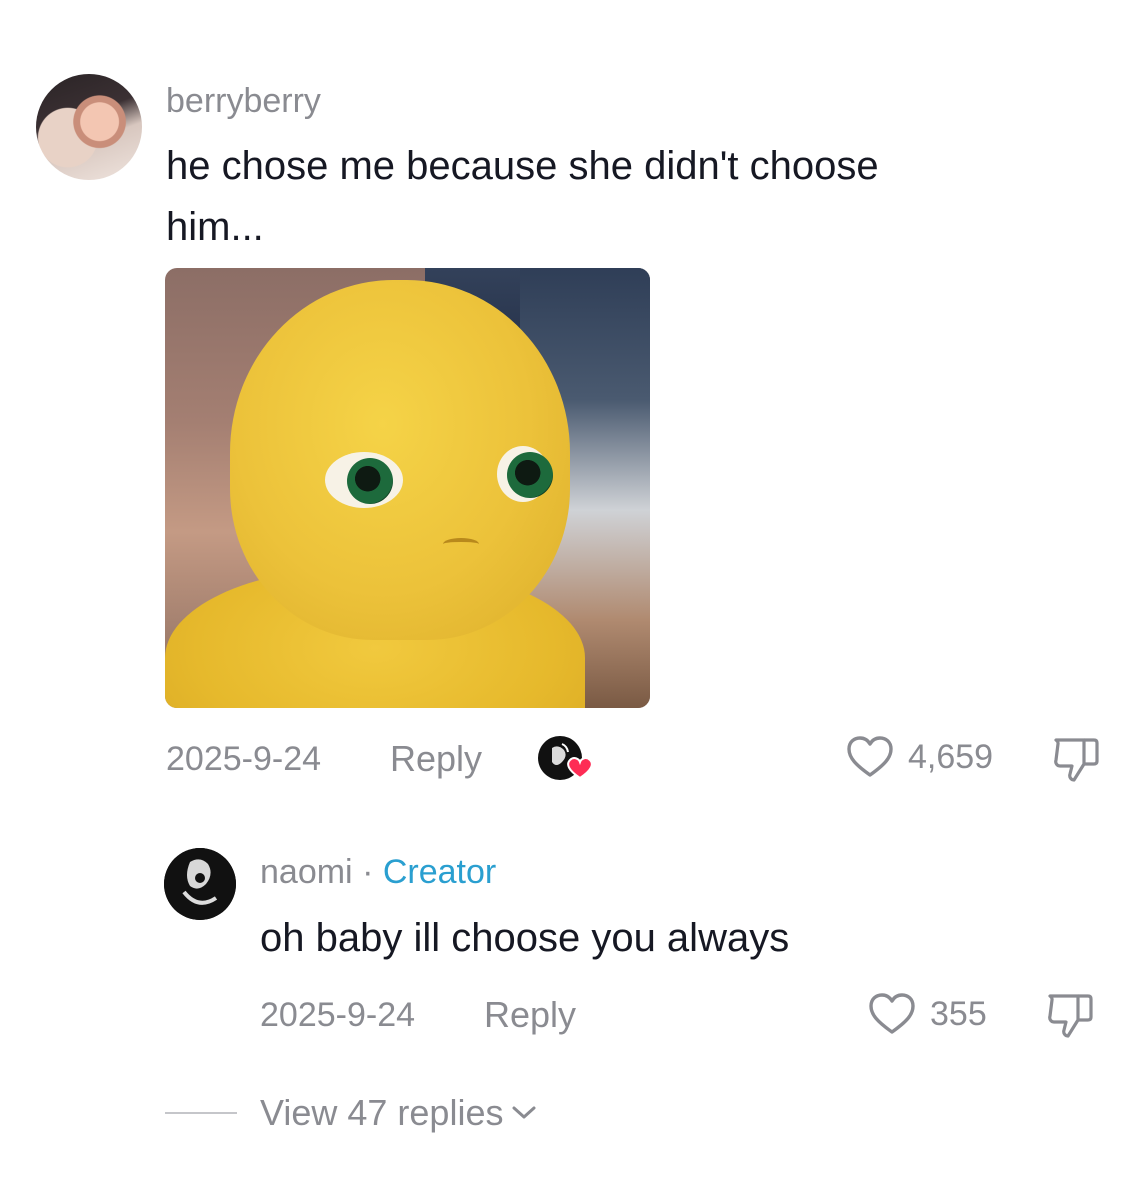 The height and width of the screenshot is (1200, 1144). I want to click on comment-reply-button: Reply, so click(436, 759).